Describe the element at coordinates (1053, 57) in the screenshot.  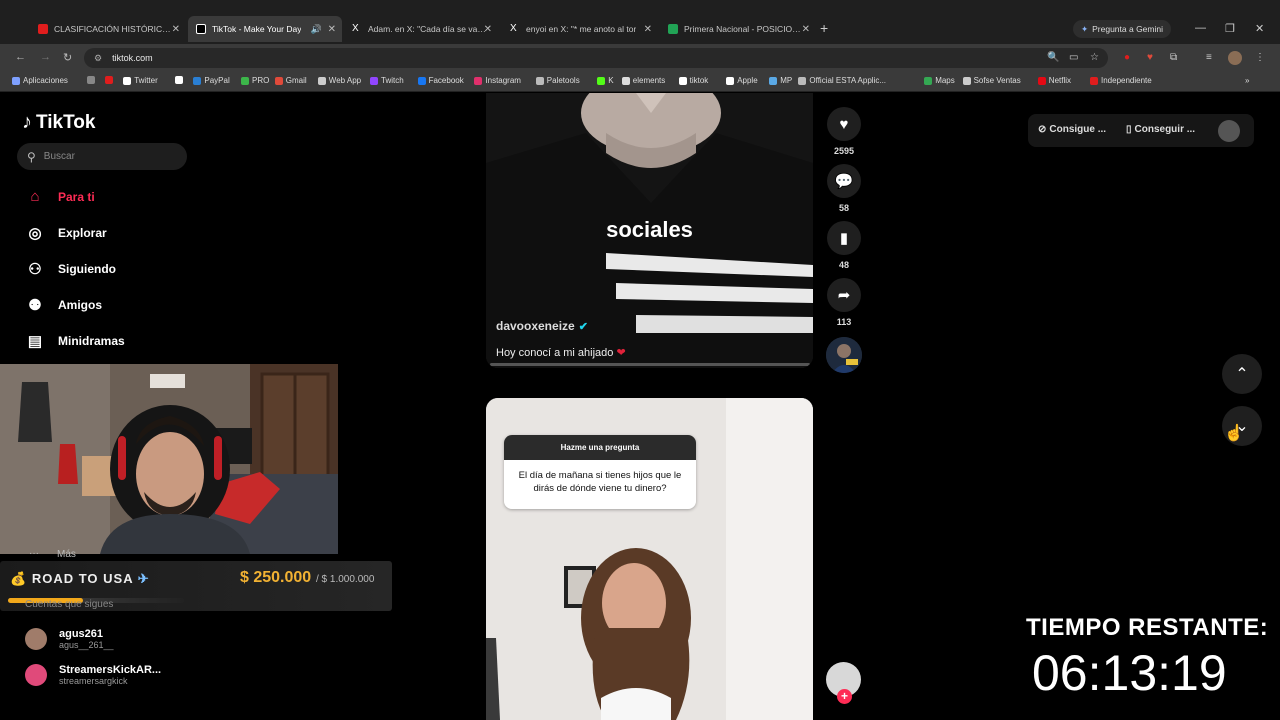
I see `zoom-icon: 🔍` at that location.